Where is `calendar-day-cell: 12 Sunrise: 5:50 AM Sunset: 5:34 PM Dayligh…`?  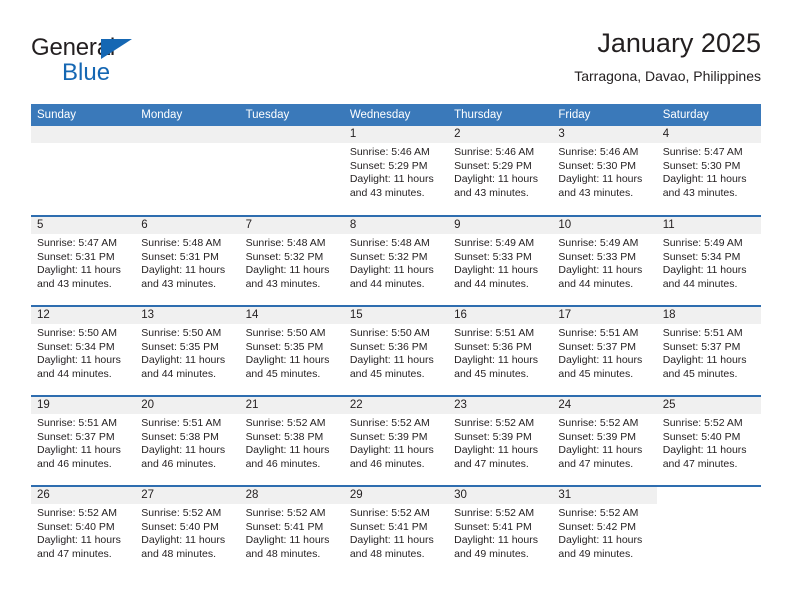
calendar-day-cell: 12 Sunrise: 5:50 AM Sunset: 5:34 PM Dayligh… is located at coordinates (83, 350).